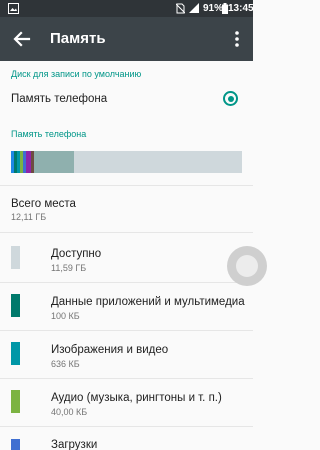 This screenshot has width=320, height=450. What do you see at coordinates (148, 302) in the screenshot?
I see `category-label: Данные приложений и мультимедиа` at bounding box center [148, 302].